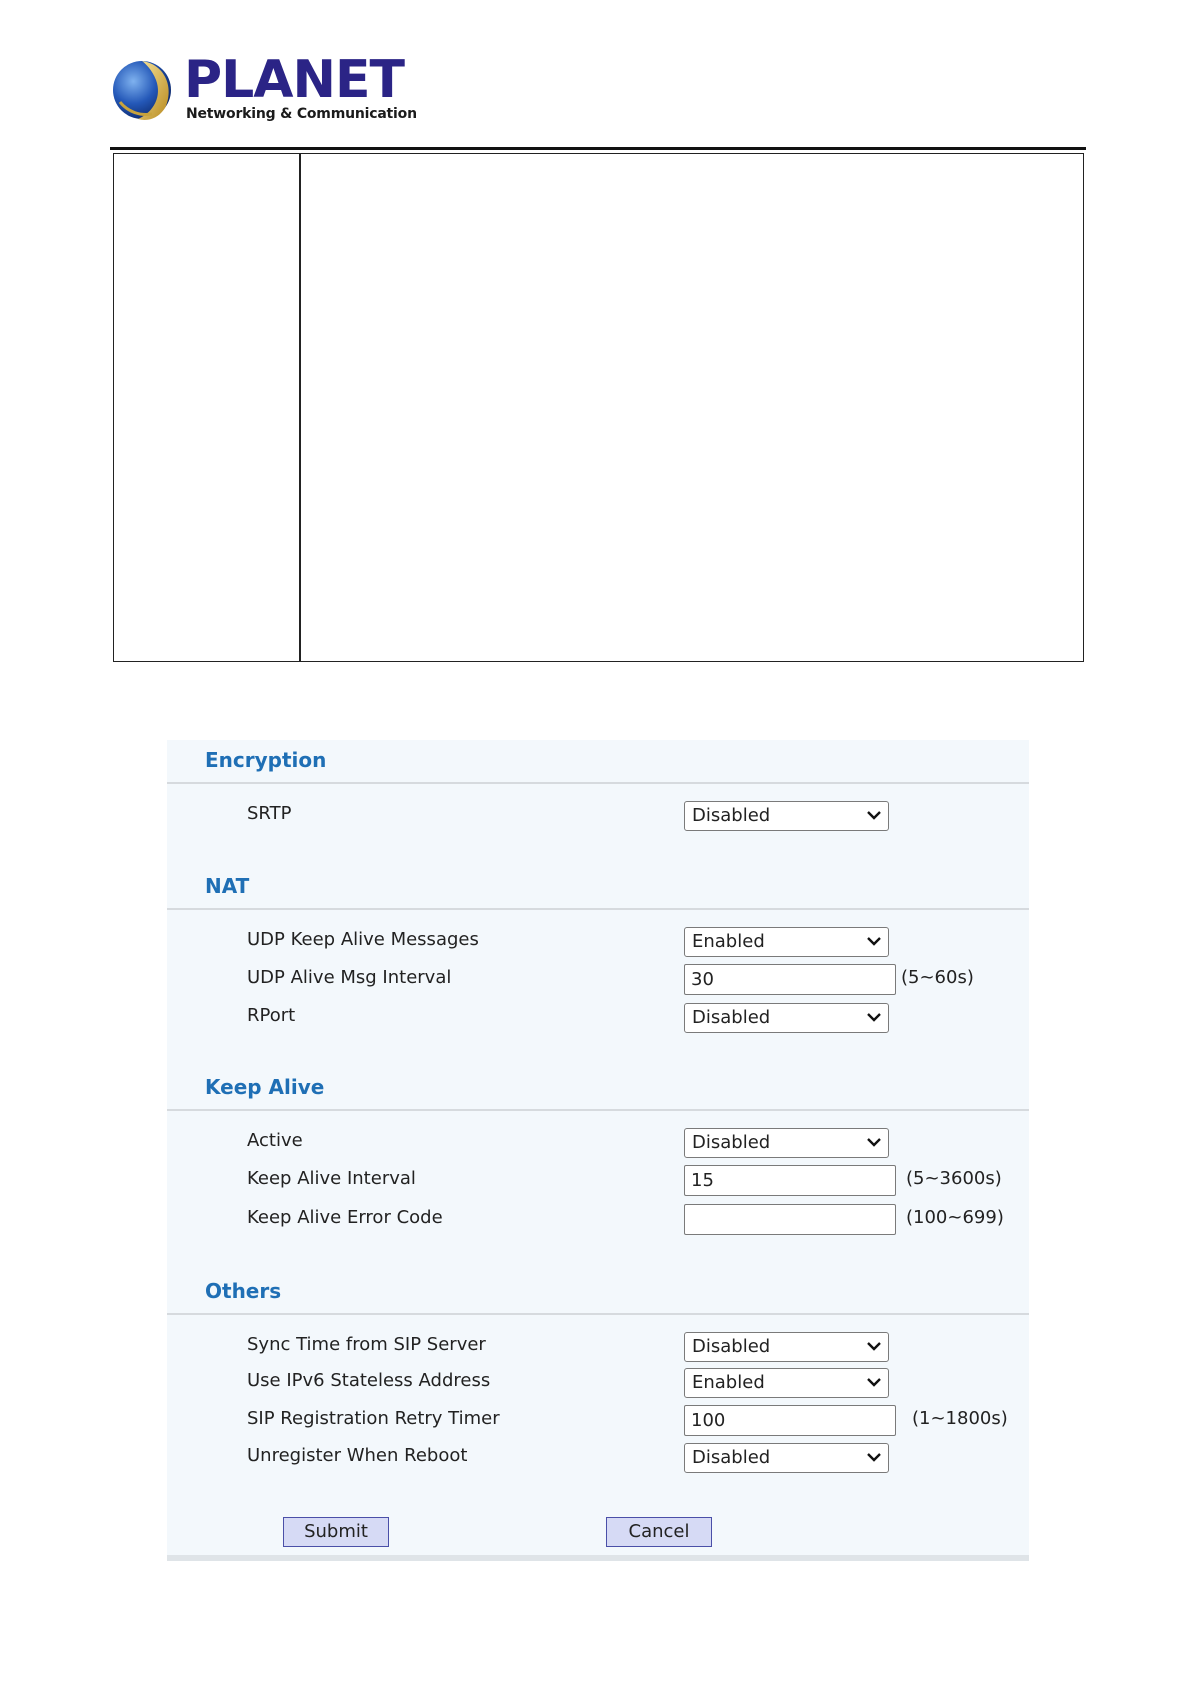  I want to click on keep-alive-error-code-label: Keep Alive Error Code, so click(345, 1217).